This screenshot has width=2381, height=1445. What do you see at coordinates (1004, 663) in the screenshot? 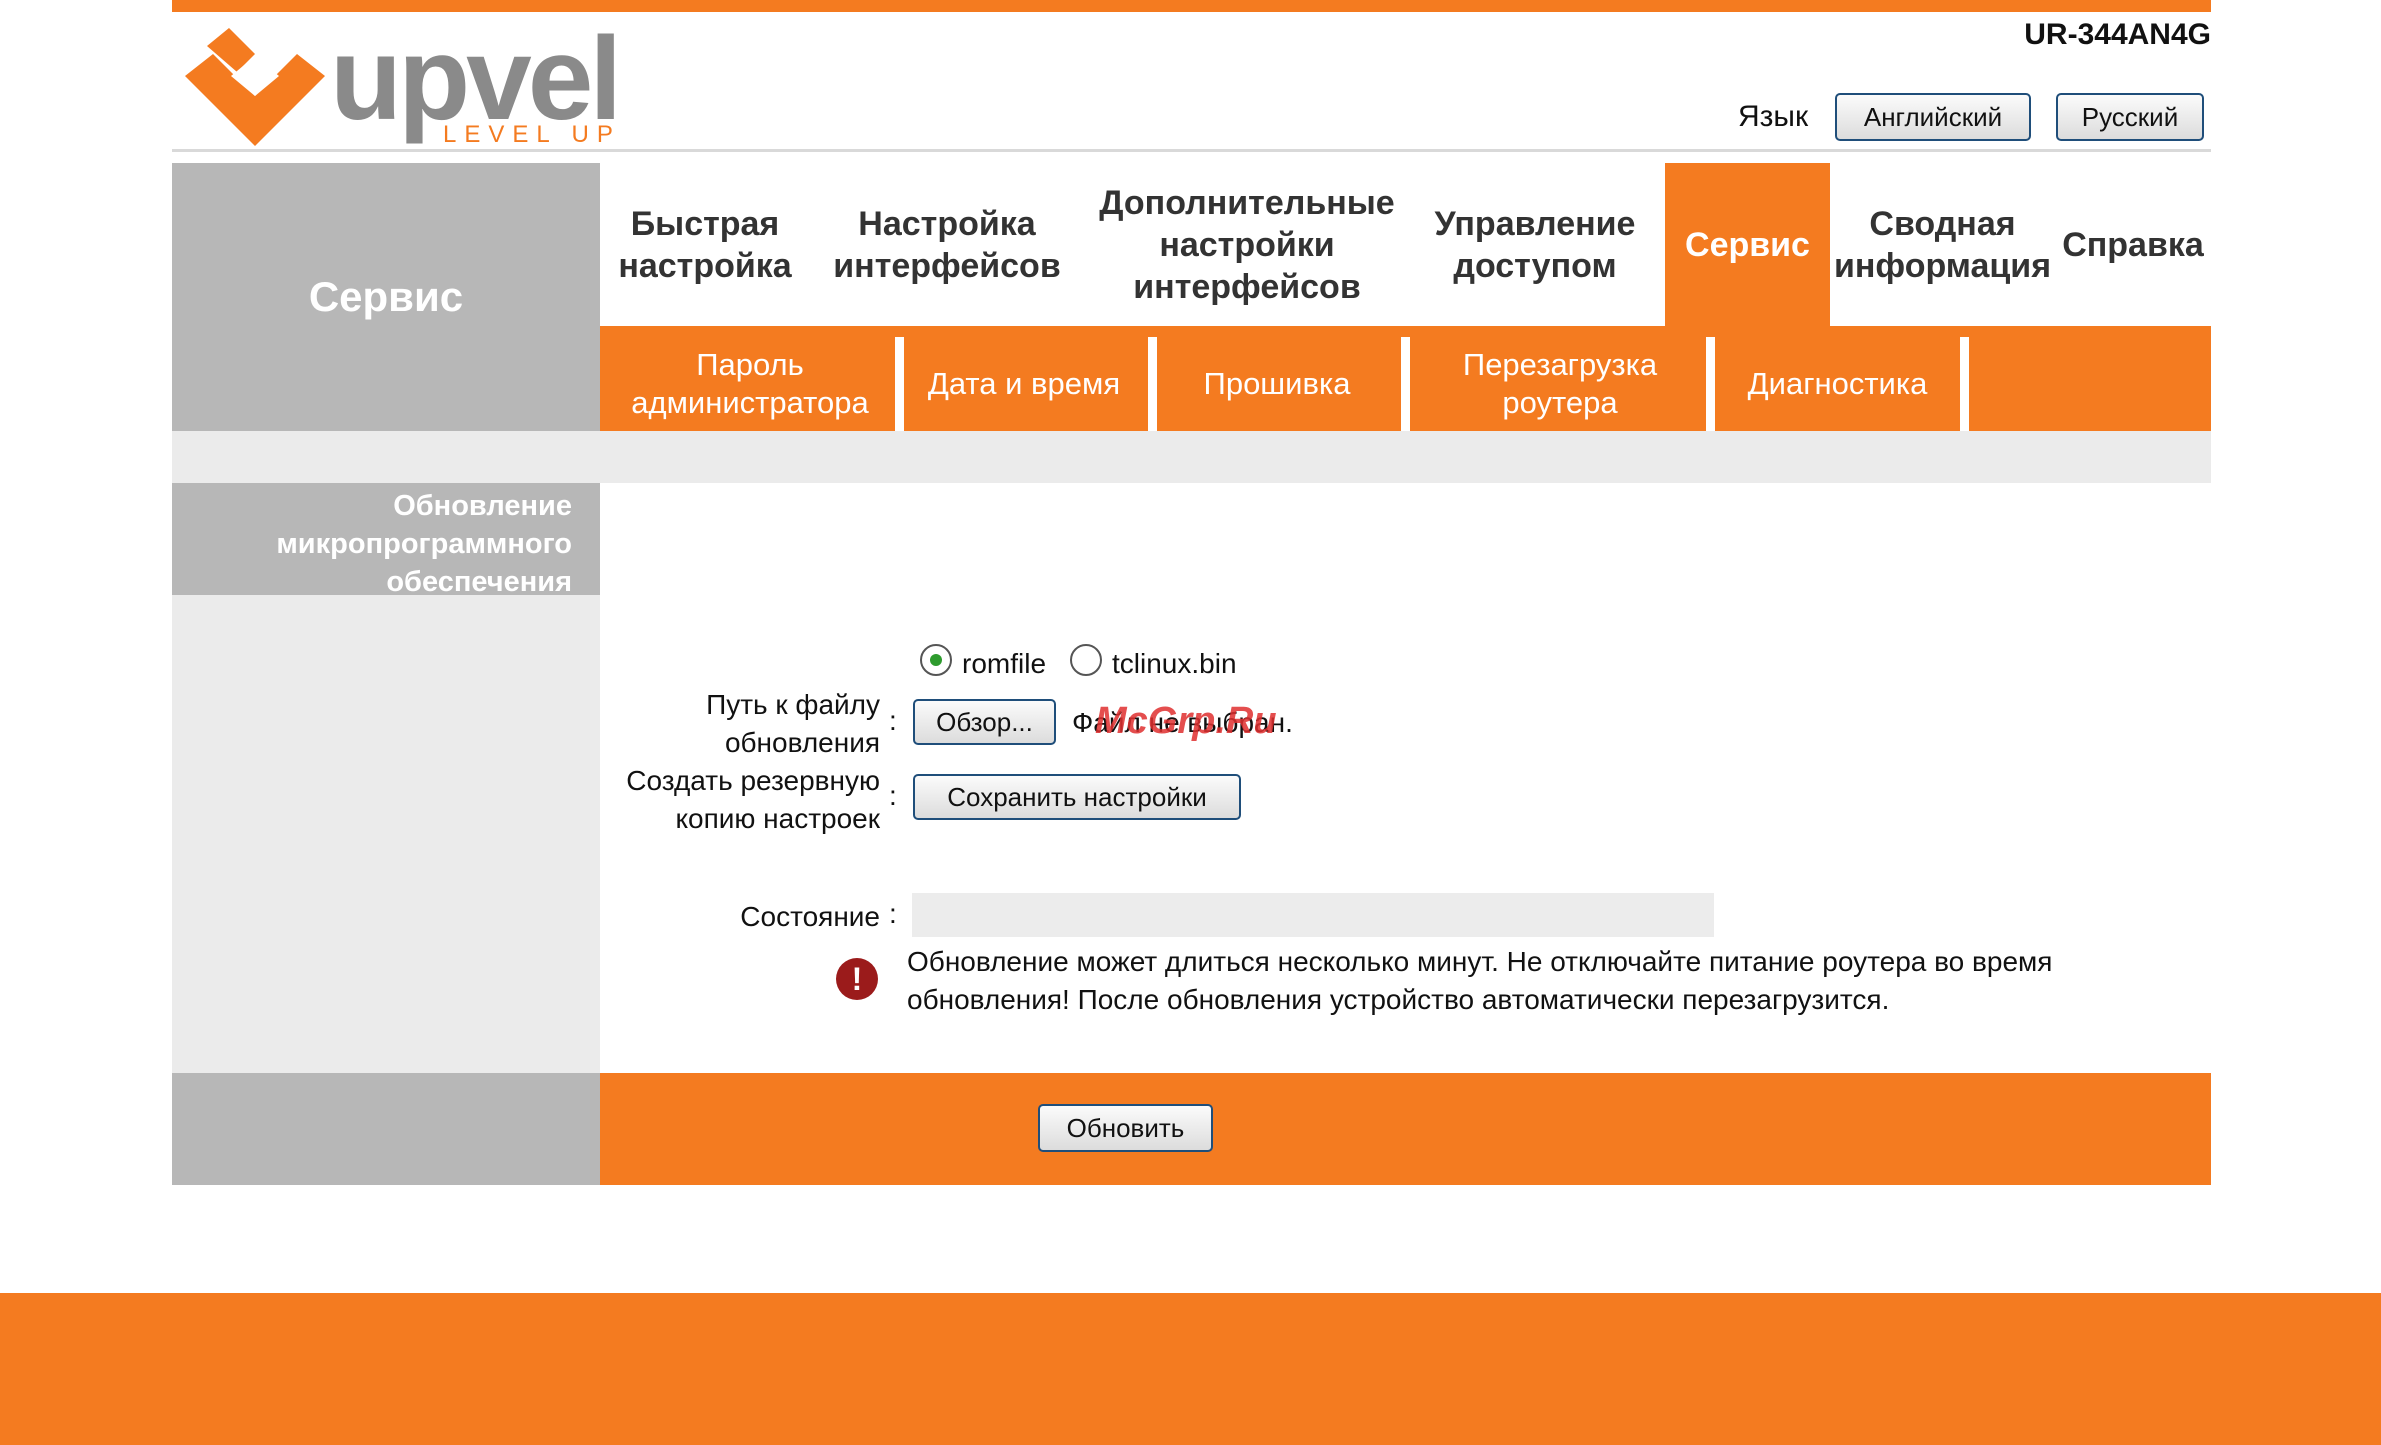
I see `romfile-radio-label: romfile` at bounding box center [1004, 663].